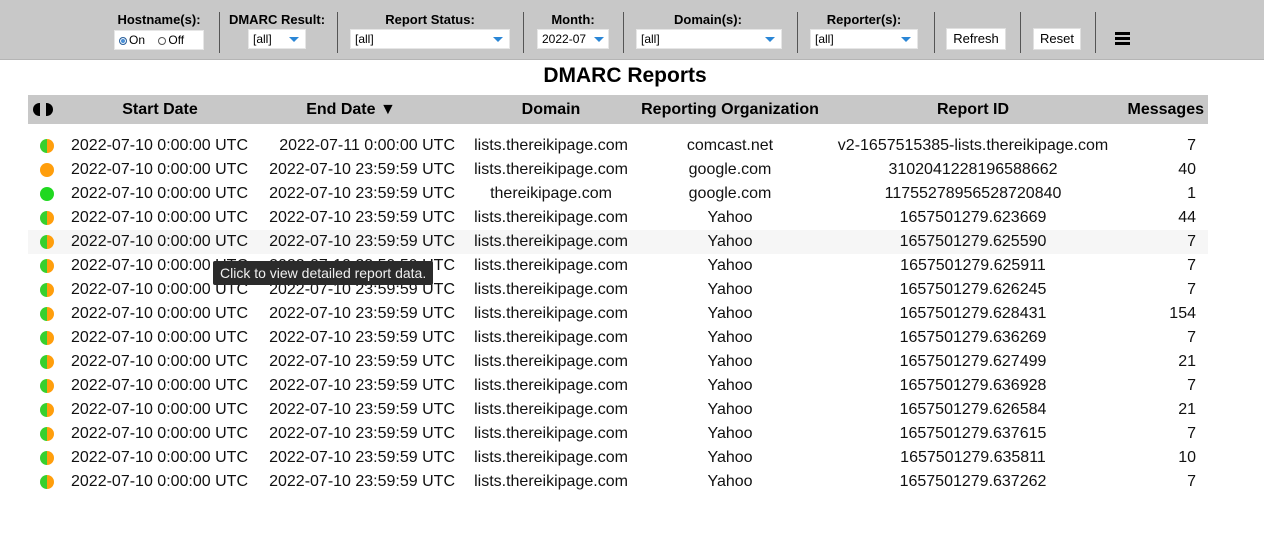  Describe the element at coordinates (973, 109) in the screenshot. I see `report-id-header: Report ID` at that location.